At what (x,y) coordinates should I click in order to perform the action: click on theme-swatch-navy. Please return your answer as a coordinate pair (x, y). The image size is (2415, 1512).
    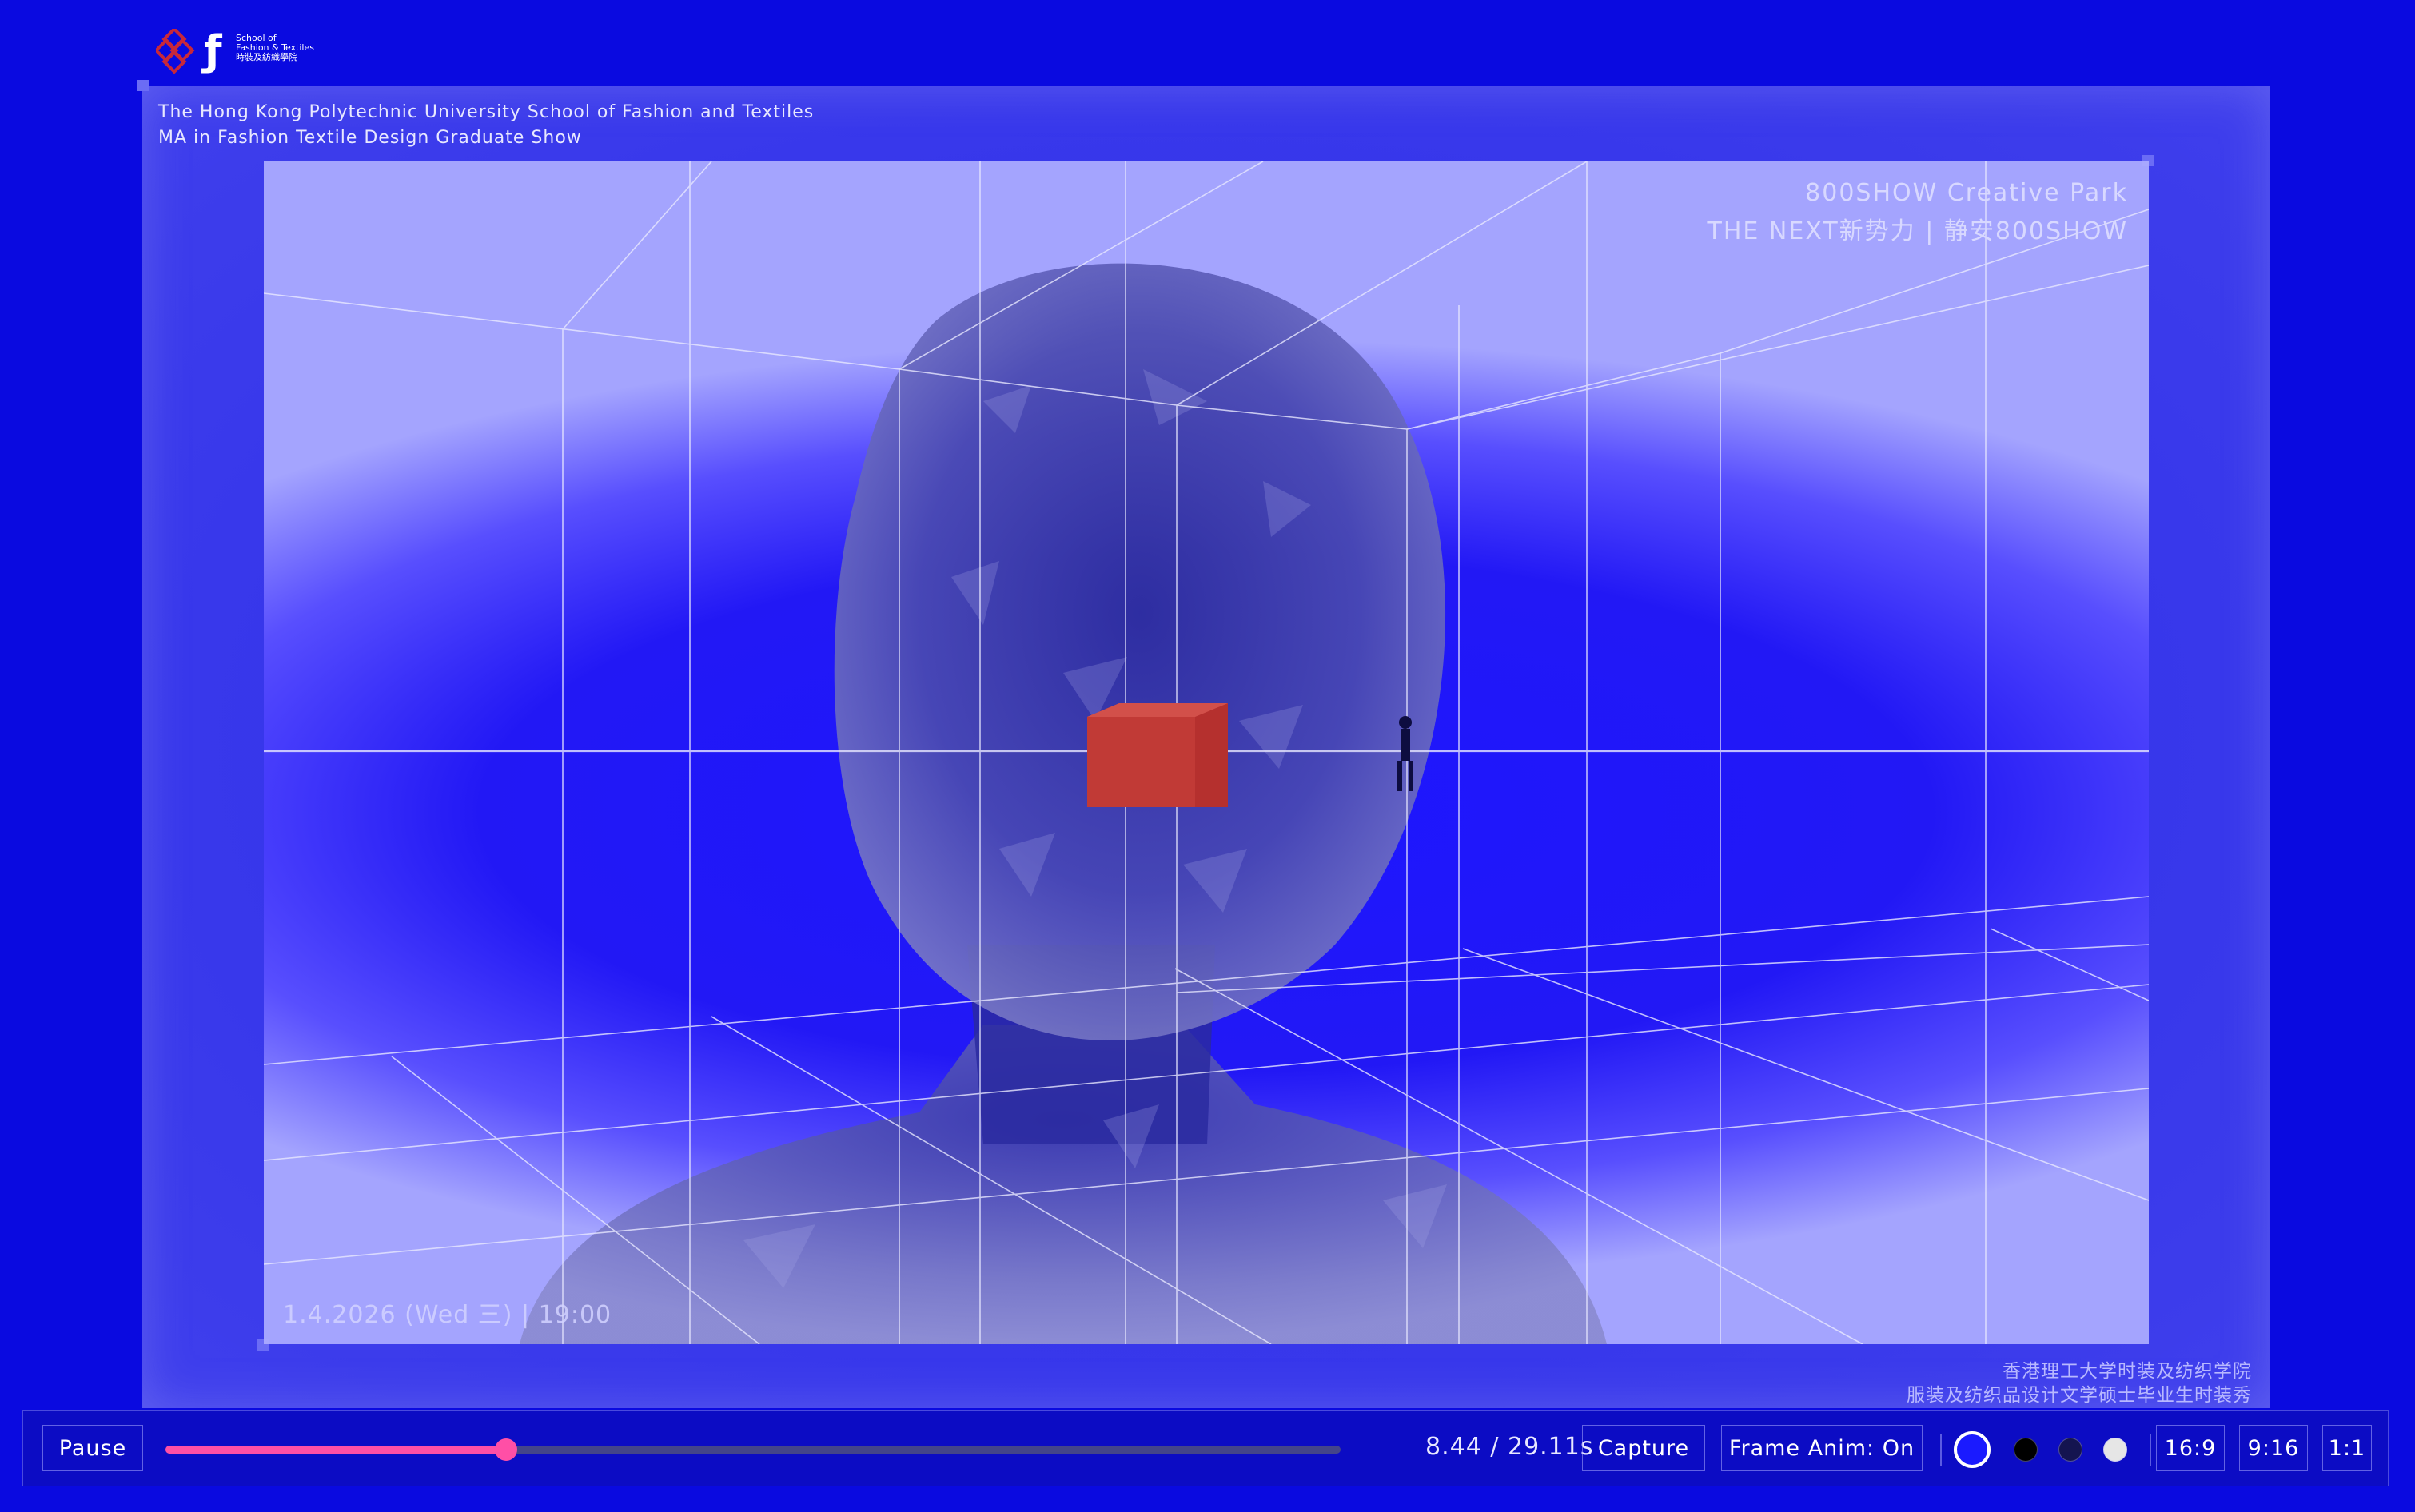
    Looking at the image, I should click on (2070, 1450).